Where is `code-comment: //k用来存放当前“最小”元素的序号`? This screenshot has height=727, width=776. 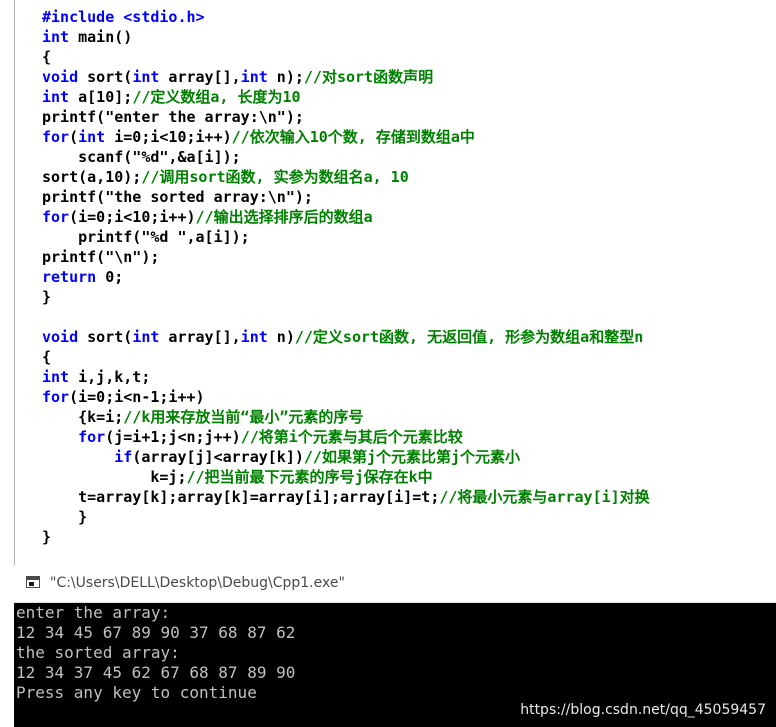 code-comment: //k用来存放当前“最小”元素的序号 is located at coordinates (243, 417).